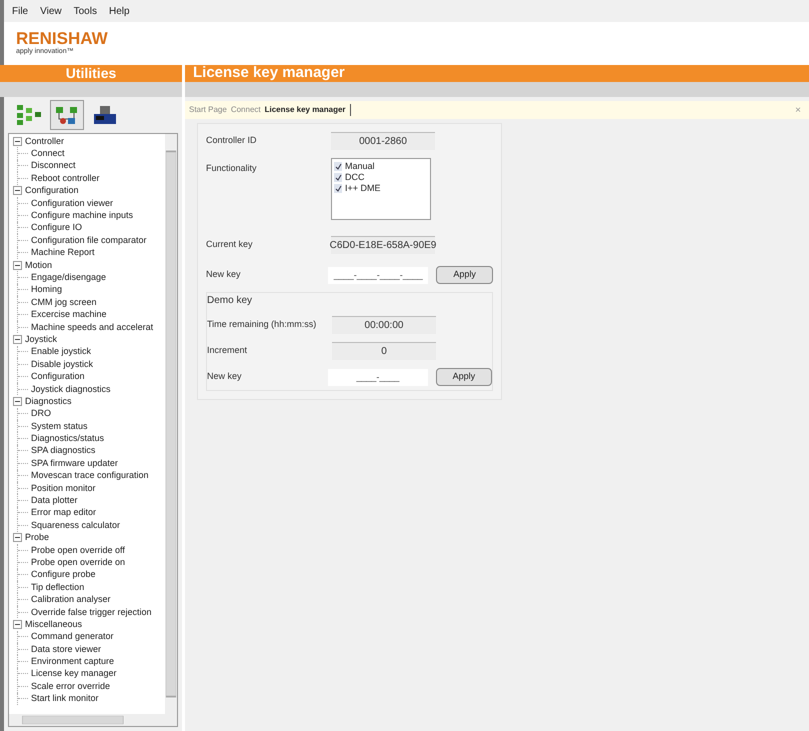  What do you see at coordinates (105, 115) in the screenshot?
I see `machine-icon` at bounding box center [105, 115].